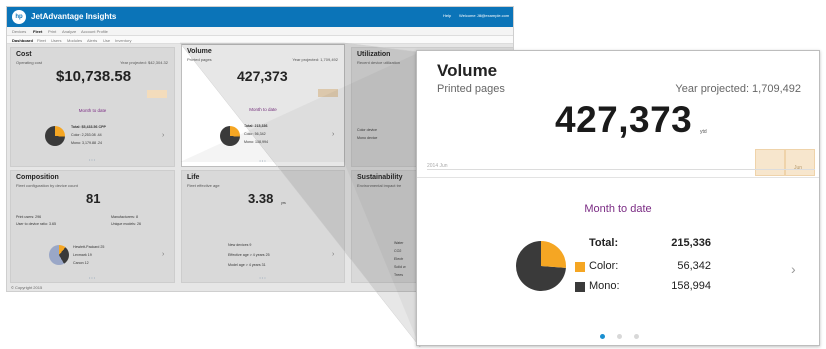  I want to click on subtab-inventory: Inventory, so click(123, 40).